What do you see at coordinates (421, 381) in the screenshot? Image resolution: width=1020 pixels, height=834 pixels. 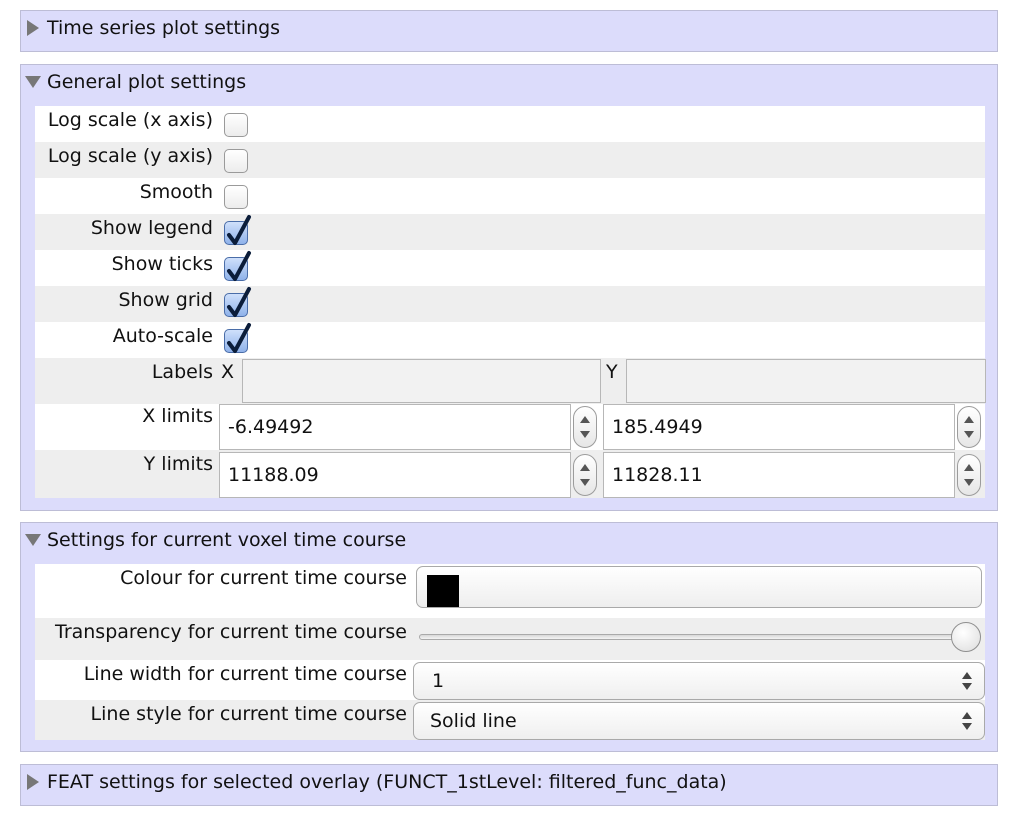 I see `x-label-input` at bounding box center [421, 381].